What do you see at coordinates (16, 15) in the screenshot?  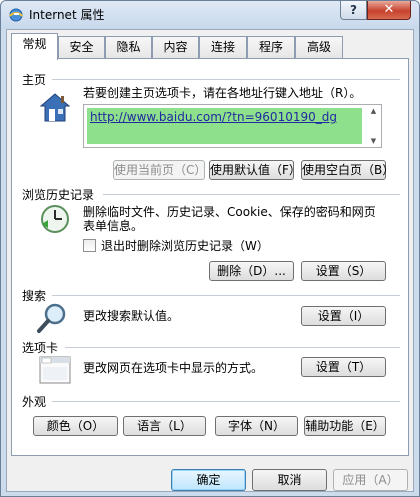 I see `ie-globe-icon` at bounding box center [16, 15].